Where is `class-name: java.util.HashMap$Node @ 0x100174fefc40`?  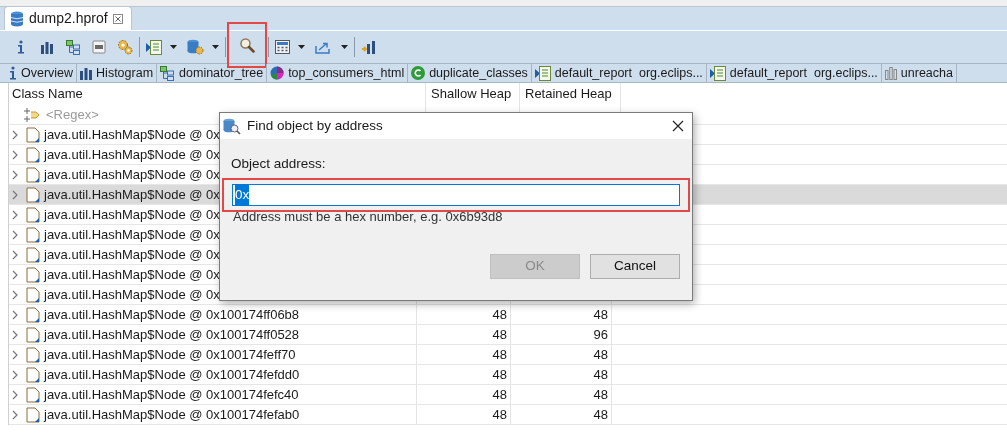
class-name: java.util.HashMap$Node @ 0x100174fefc40 is located at coordinates (171, 394).